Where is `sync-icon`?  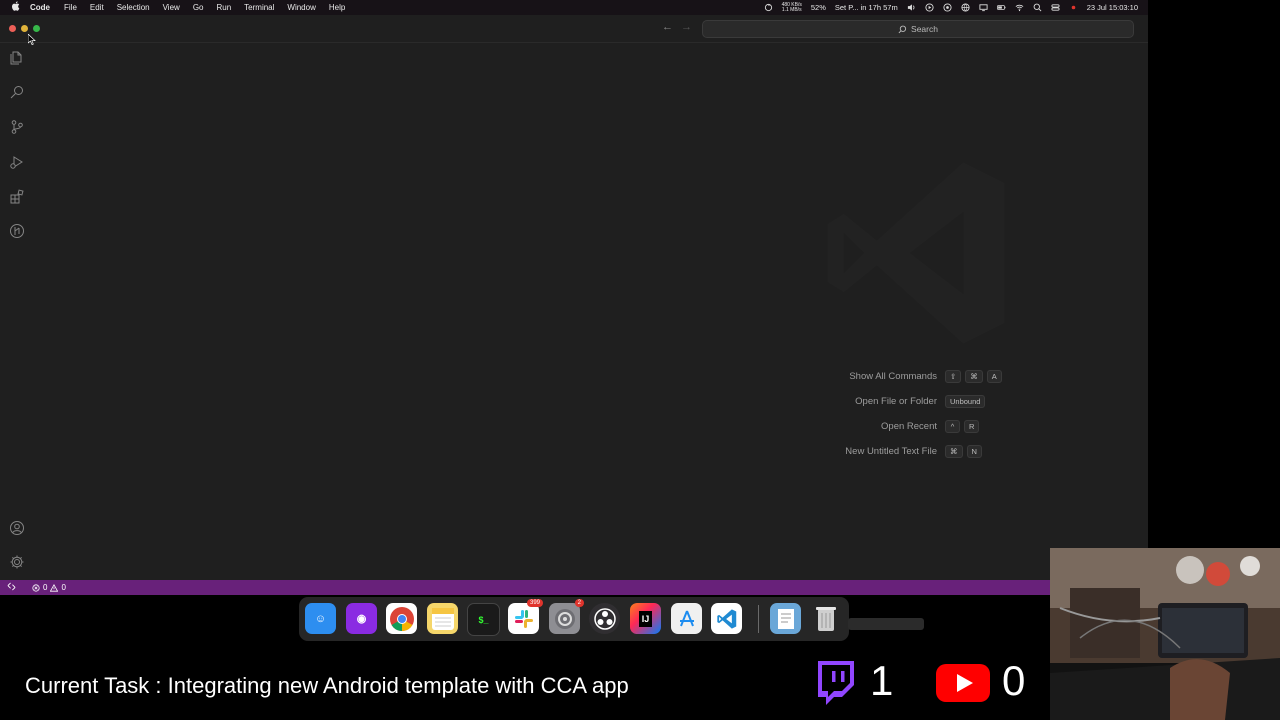
sync-icon is located at coordinates (768, 7).